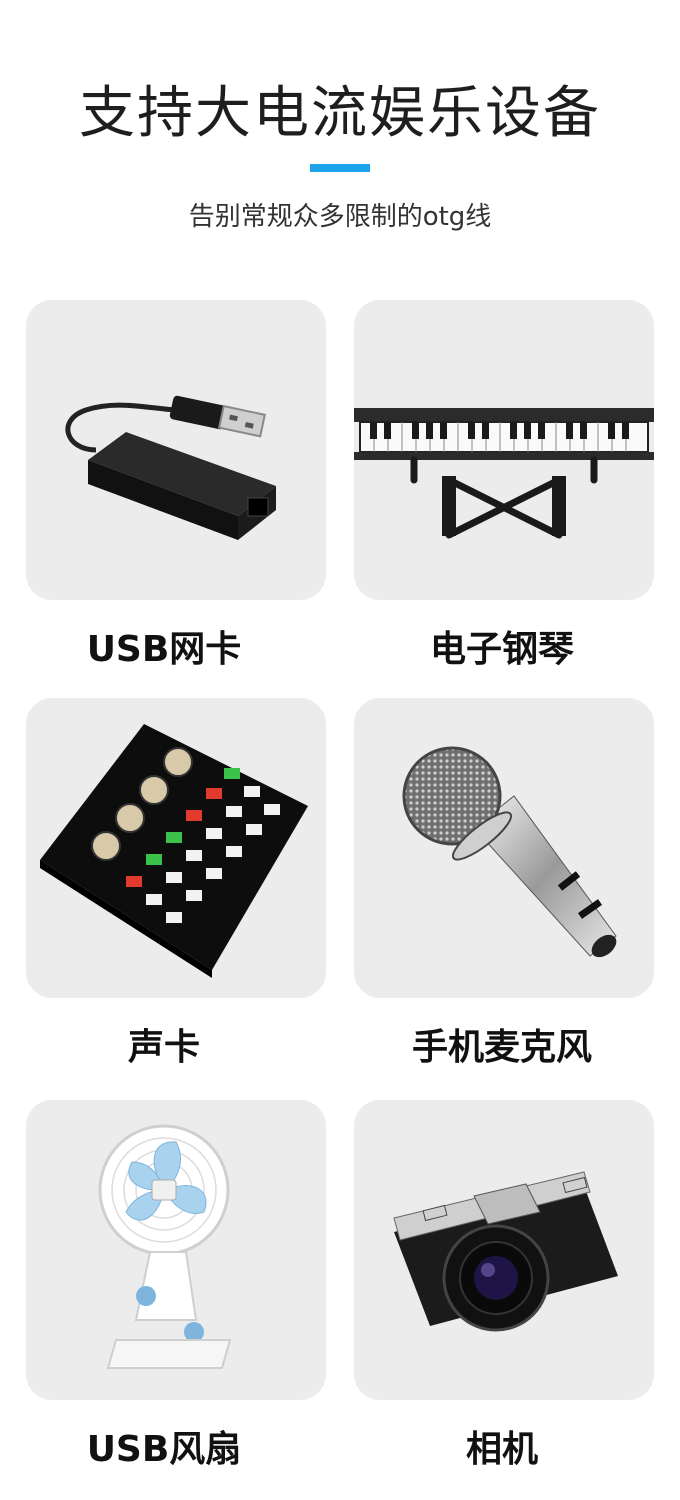 This screenshot has width=680, height=1500. I want to click on device-label-microphone: 手机麦克风, so click(501, 1047).